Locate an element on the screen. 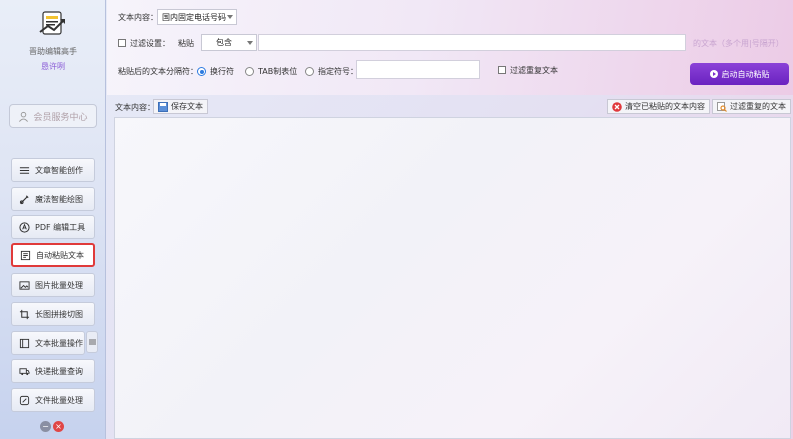  sidebar-item-article: 文章智能创作 is located at coordinates (53, 170).